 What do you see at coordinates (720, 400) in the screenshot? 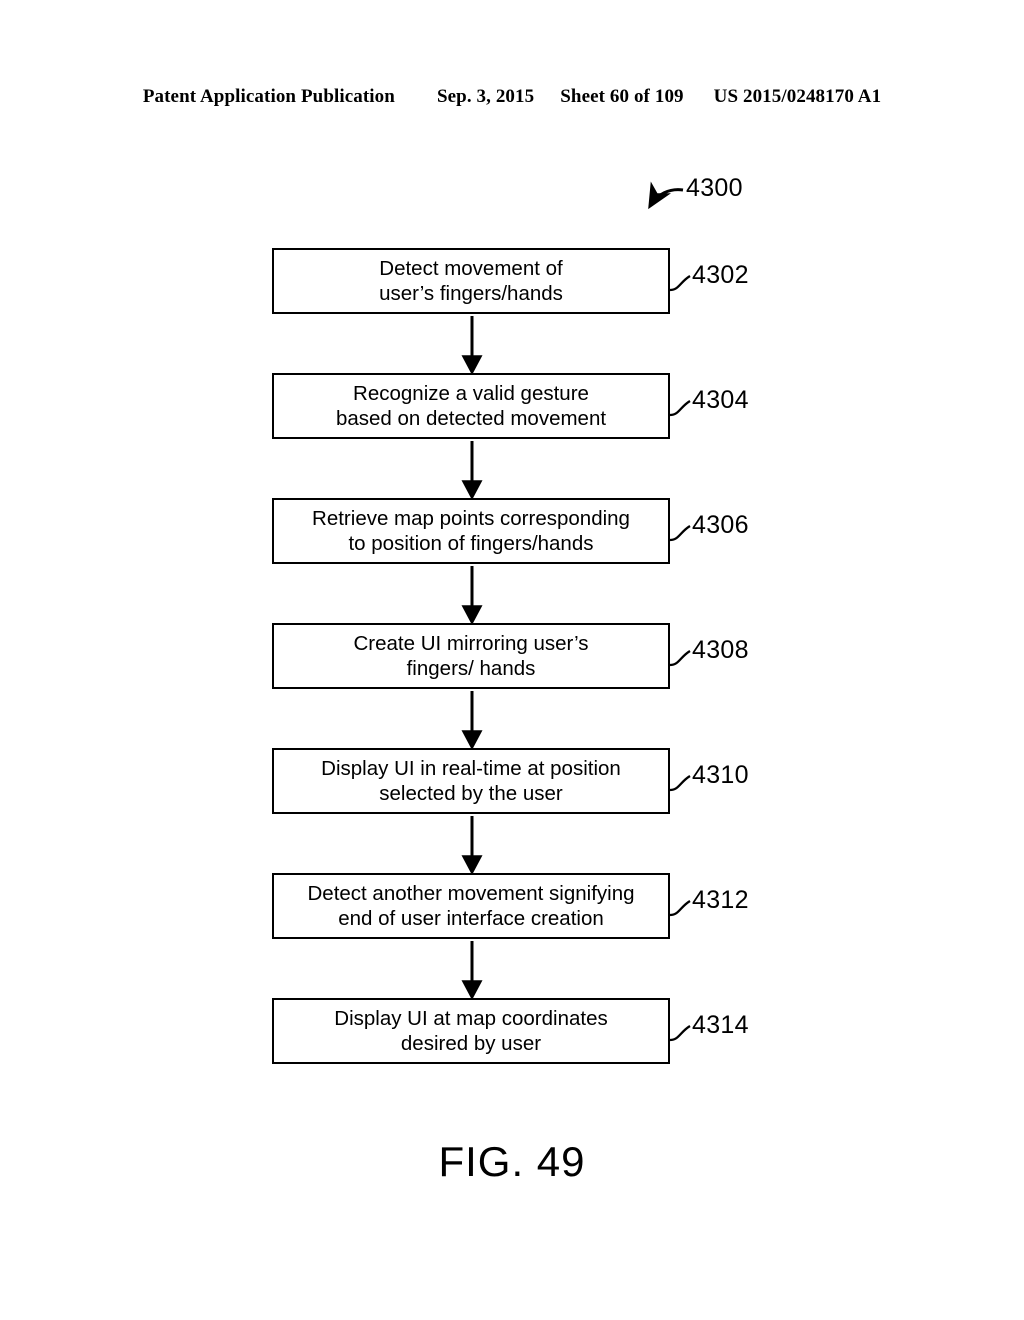
I see `ref-label-4304: 4304` at bounding box center [720, 400].